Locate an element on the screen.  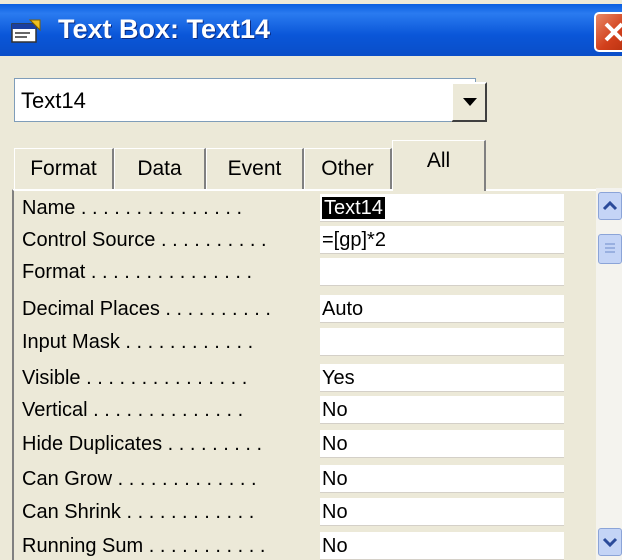
dropdown-button is located at coordinates (469, 102).